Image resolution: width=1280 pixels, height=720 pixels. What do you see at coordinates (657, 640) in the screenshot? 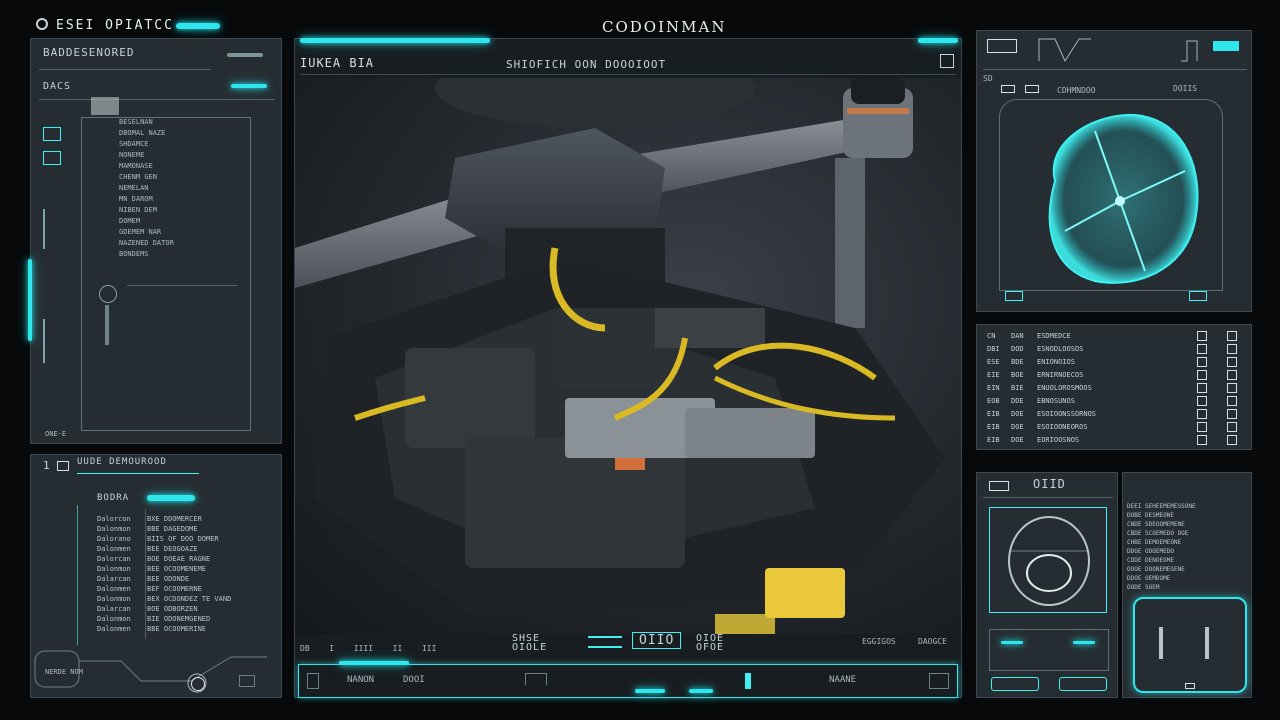
I see `badge-center: OIIO` at bounding box center [657, 640].